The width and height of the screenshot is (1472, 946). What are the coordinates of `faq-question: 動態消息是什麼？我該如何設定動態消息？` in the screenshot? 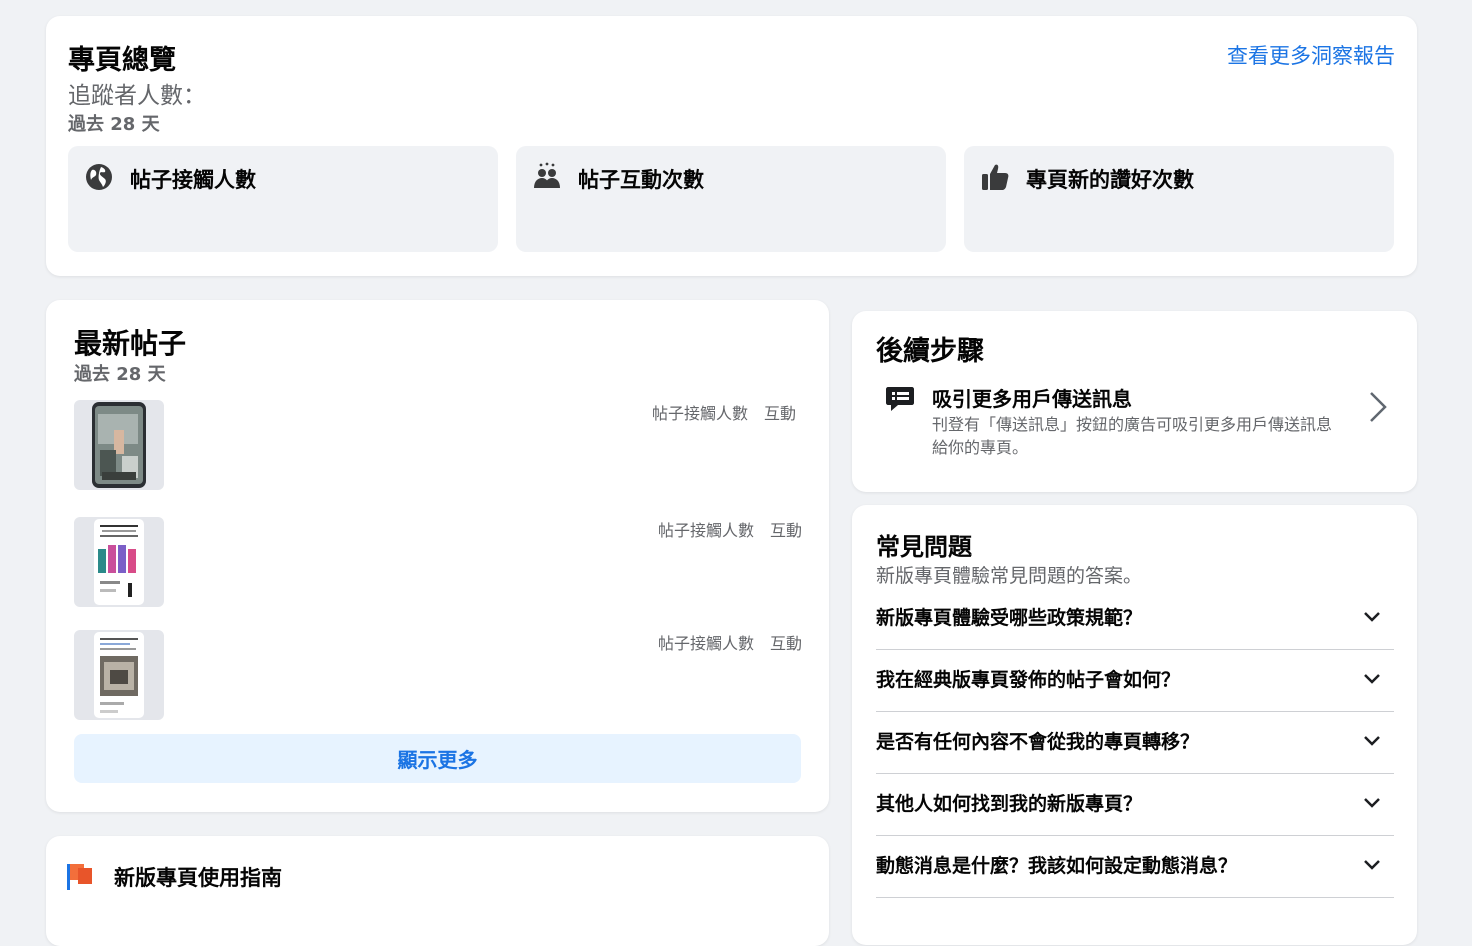 It's located at (1057, 866).